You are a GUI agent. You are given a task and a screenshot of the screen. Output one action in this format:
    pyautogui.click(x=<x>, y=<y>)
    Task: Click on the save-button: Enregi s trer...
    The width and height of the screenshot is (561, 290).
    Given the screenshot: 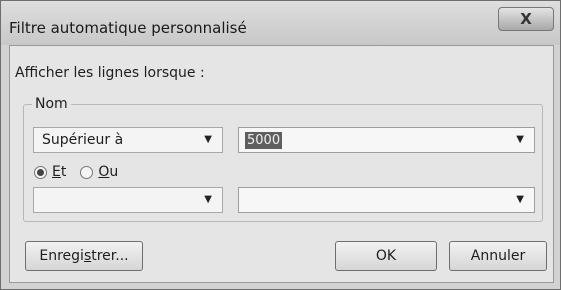 What is the action you would take?
    pyautogui.click(x=84, y=256)
    